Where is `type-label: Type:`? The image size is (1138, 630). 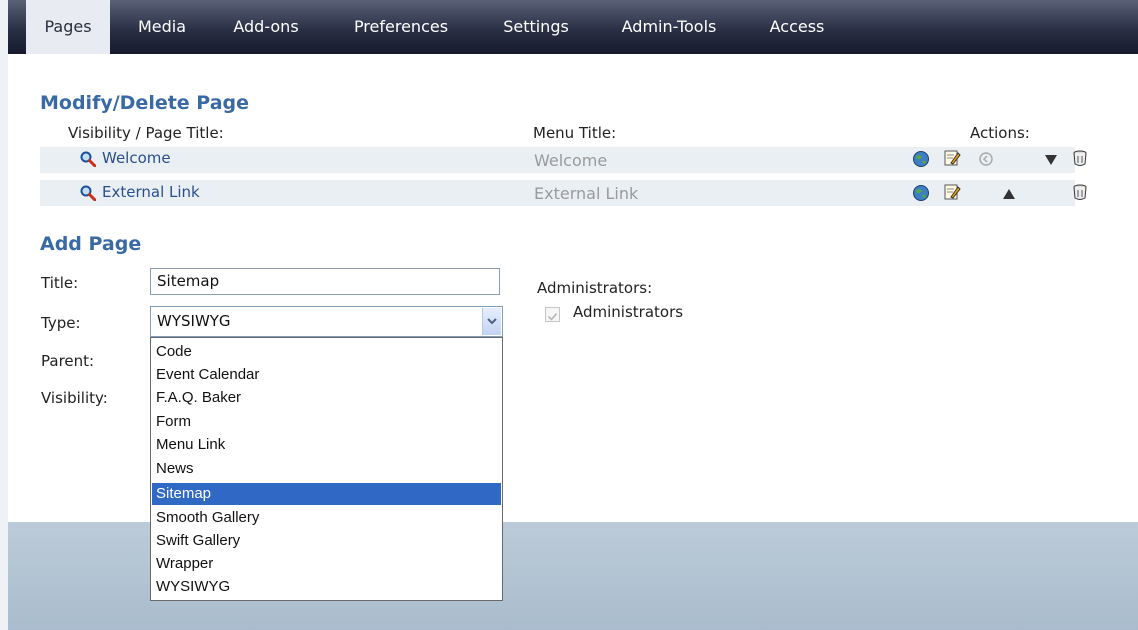 type-label: Type: is located at coordinates (61, 323).